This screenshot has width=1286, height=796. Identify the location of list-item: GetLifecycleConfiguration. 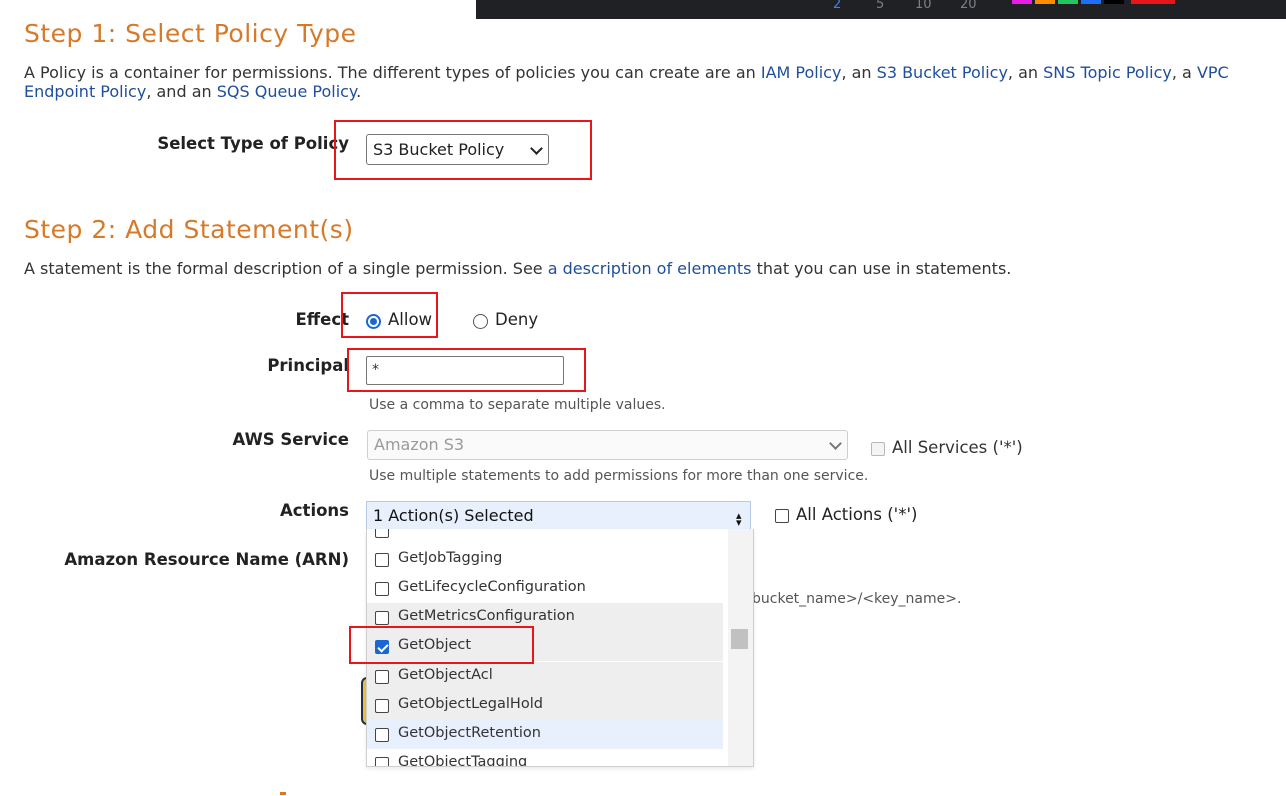
(545, 588).